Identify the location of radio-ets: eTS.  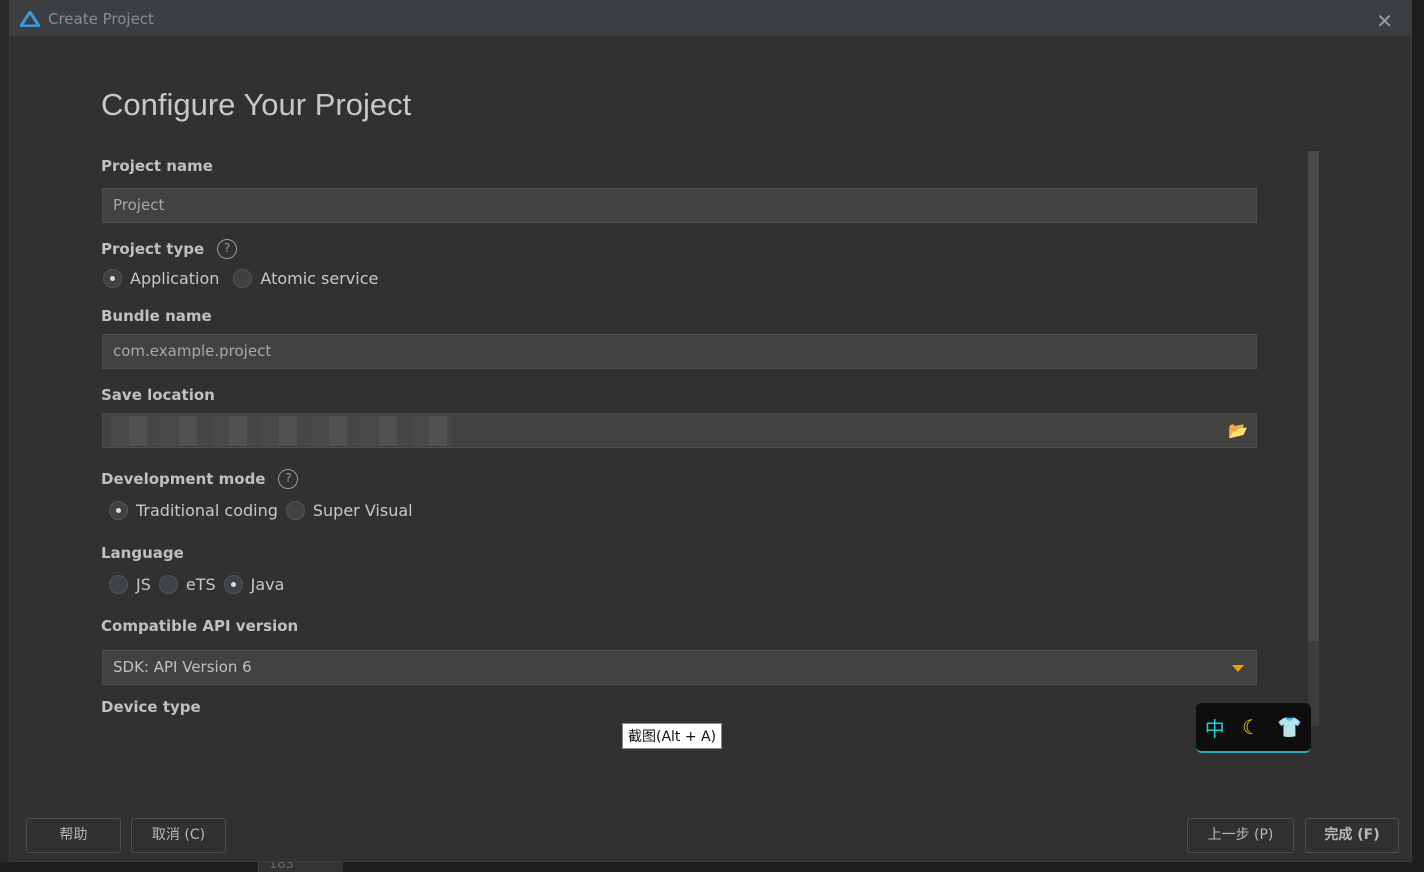
(187, 584).